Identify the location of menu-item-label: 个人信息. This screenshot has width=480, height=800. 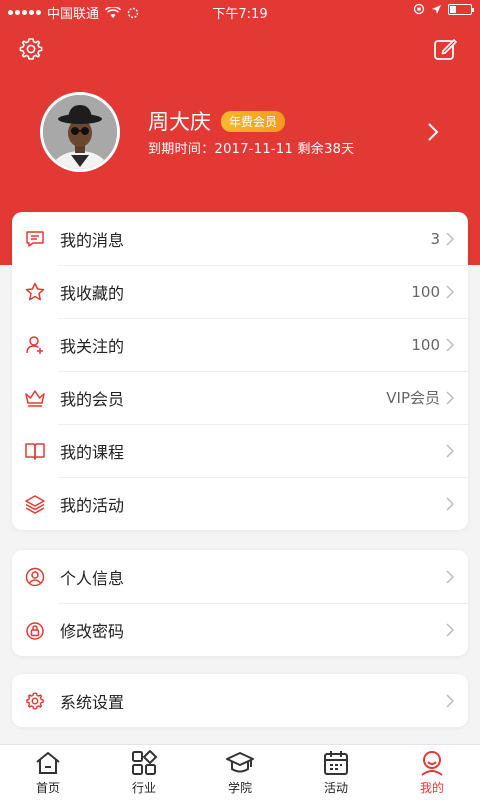
(92, 578).